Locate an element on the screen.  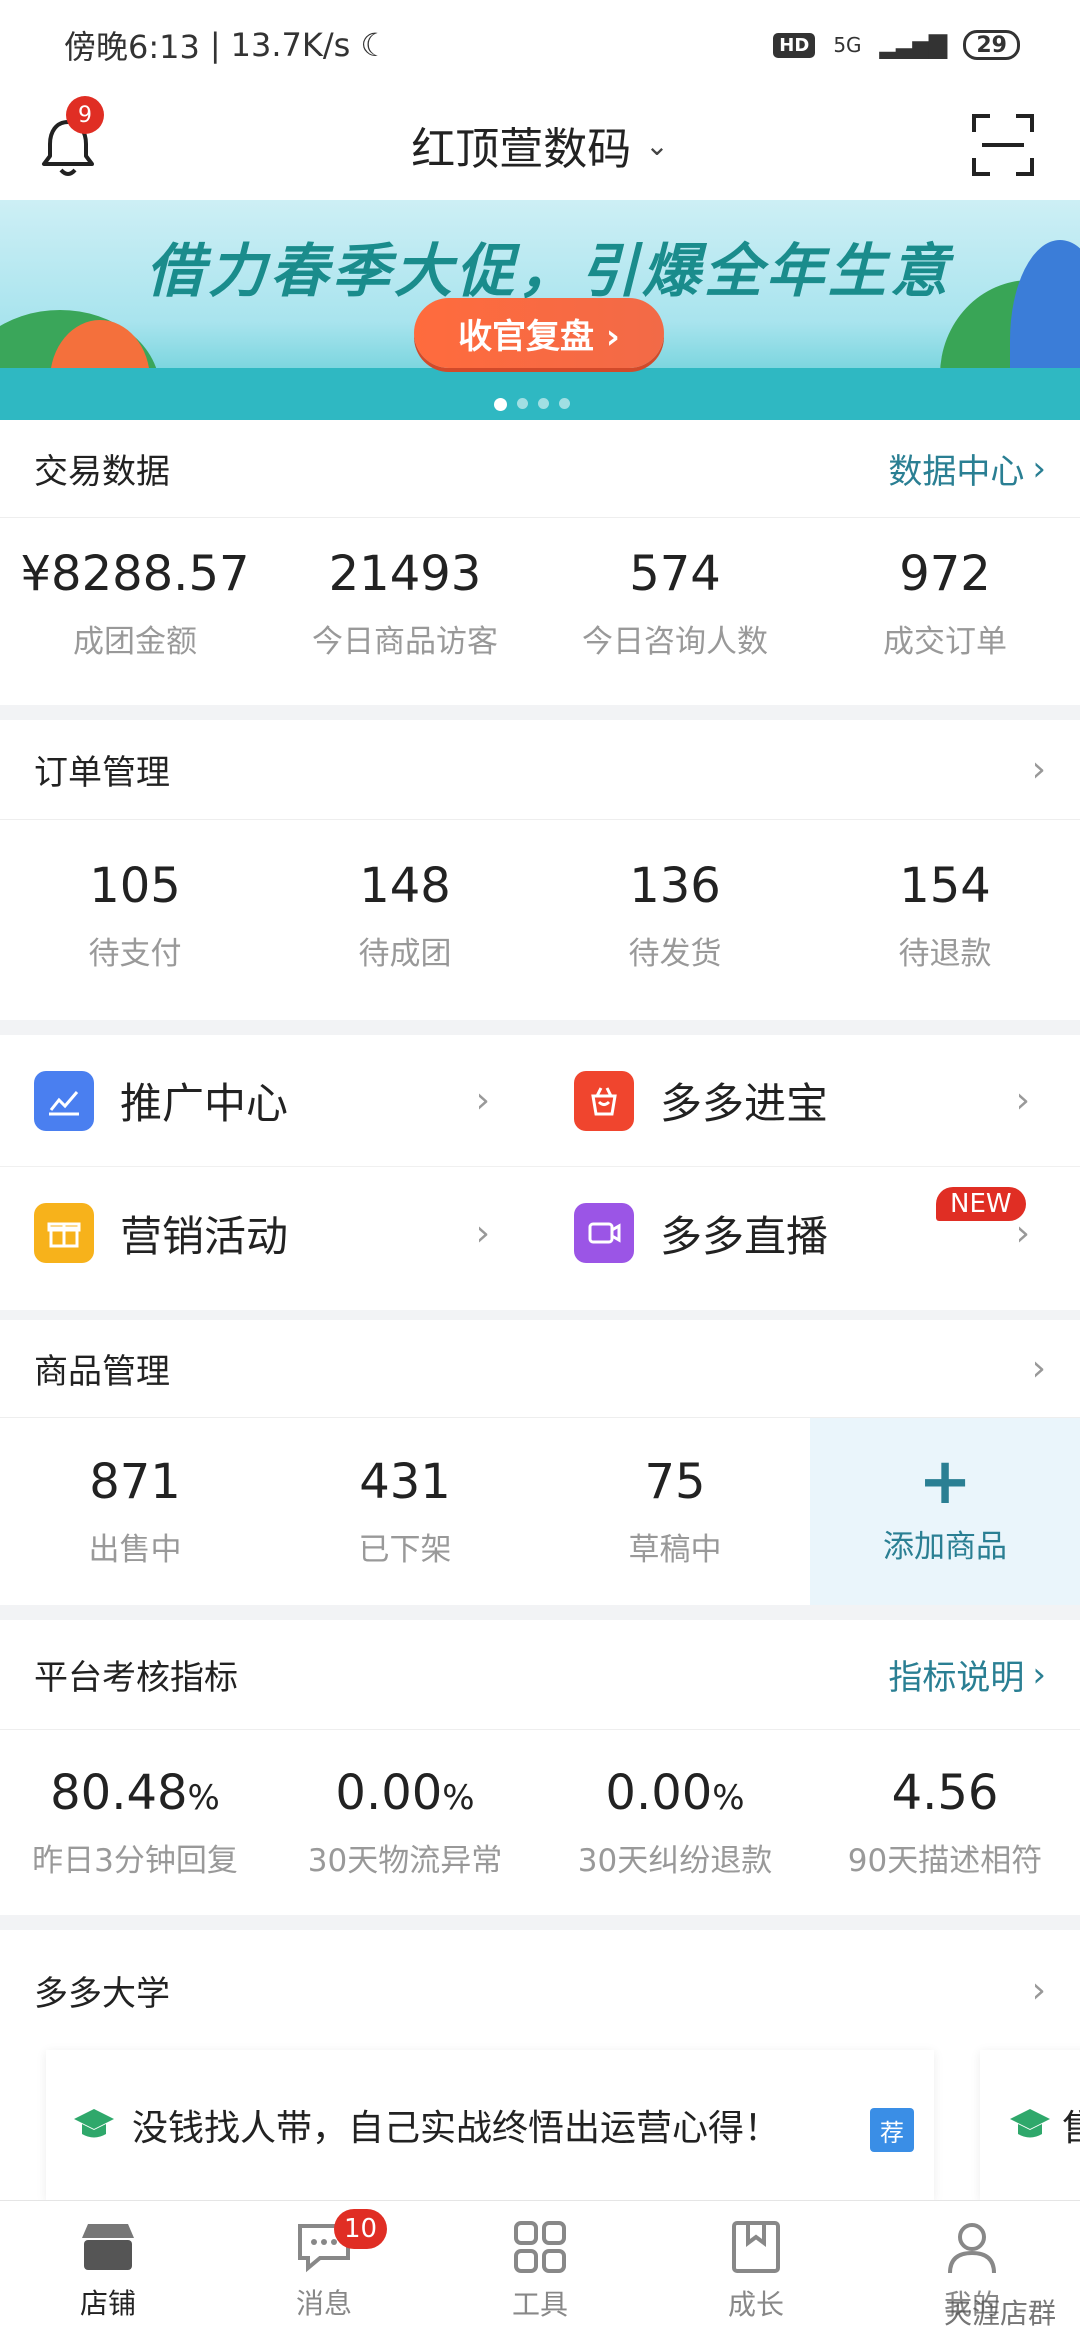
stat-label: 待退款 is located at coordinates (945, 953).